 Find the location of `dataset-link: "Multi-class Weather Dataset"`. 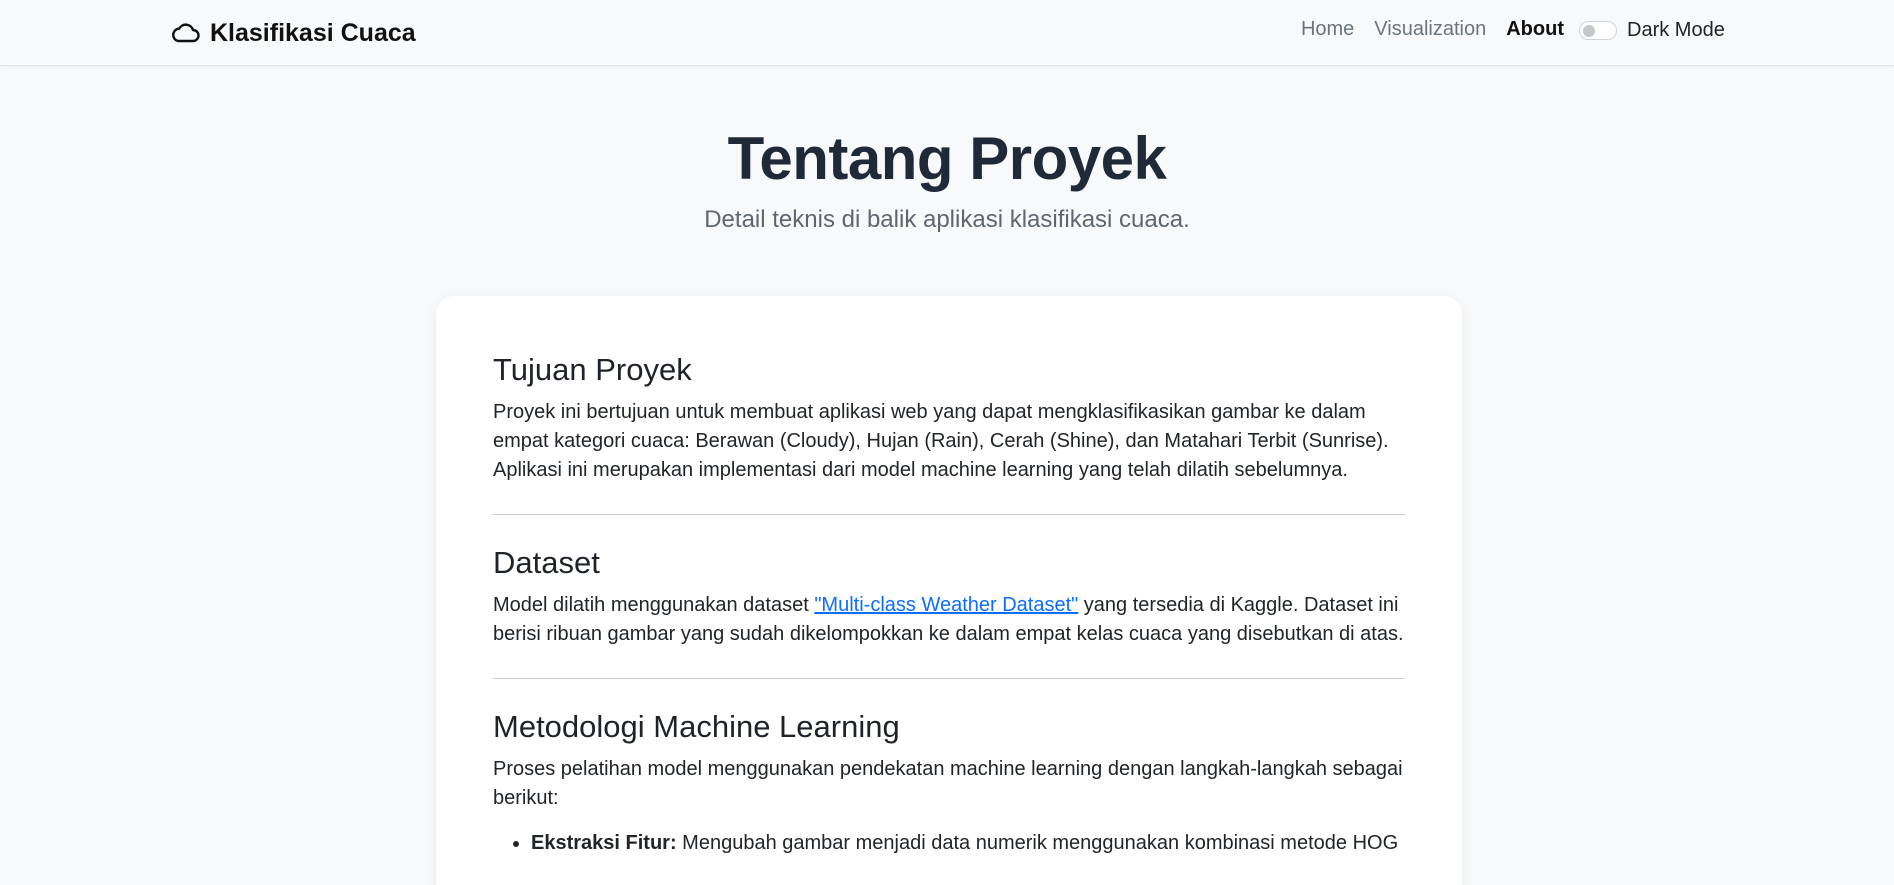

dataset-link: "Multi-class Weather Dataset" is located at coordinates (946, 605).